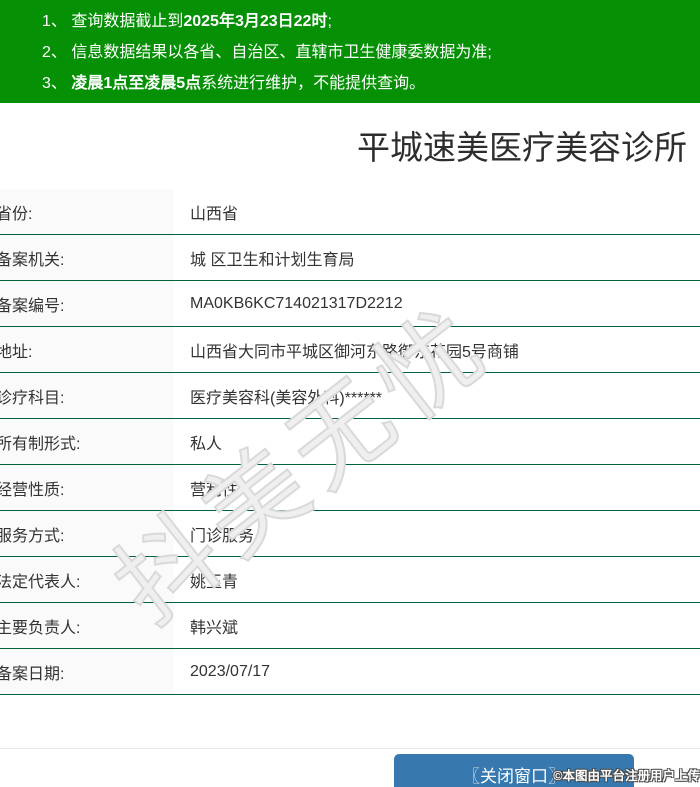 The width and height of the screenshot is (700, 787). What do you see at coordinates (313, 83) in the screenshot?
I see `notice-text-post: 系统进行维护，不能提供查询。` at bounding box center [313, 83].